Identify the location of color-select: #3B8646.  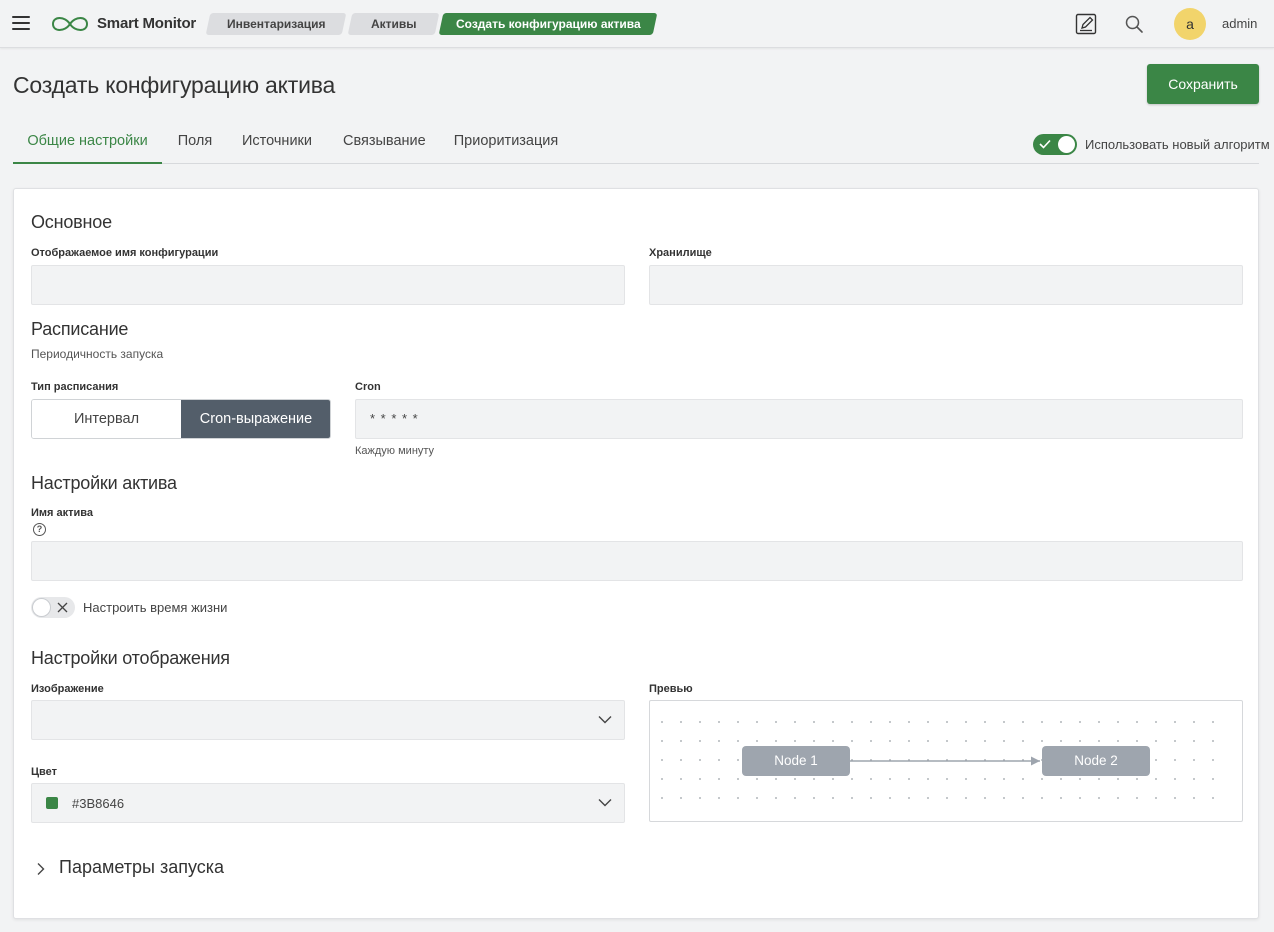
(328, 803).